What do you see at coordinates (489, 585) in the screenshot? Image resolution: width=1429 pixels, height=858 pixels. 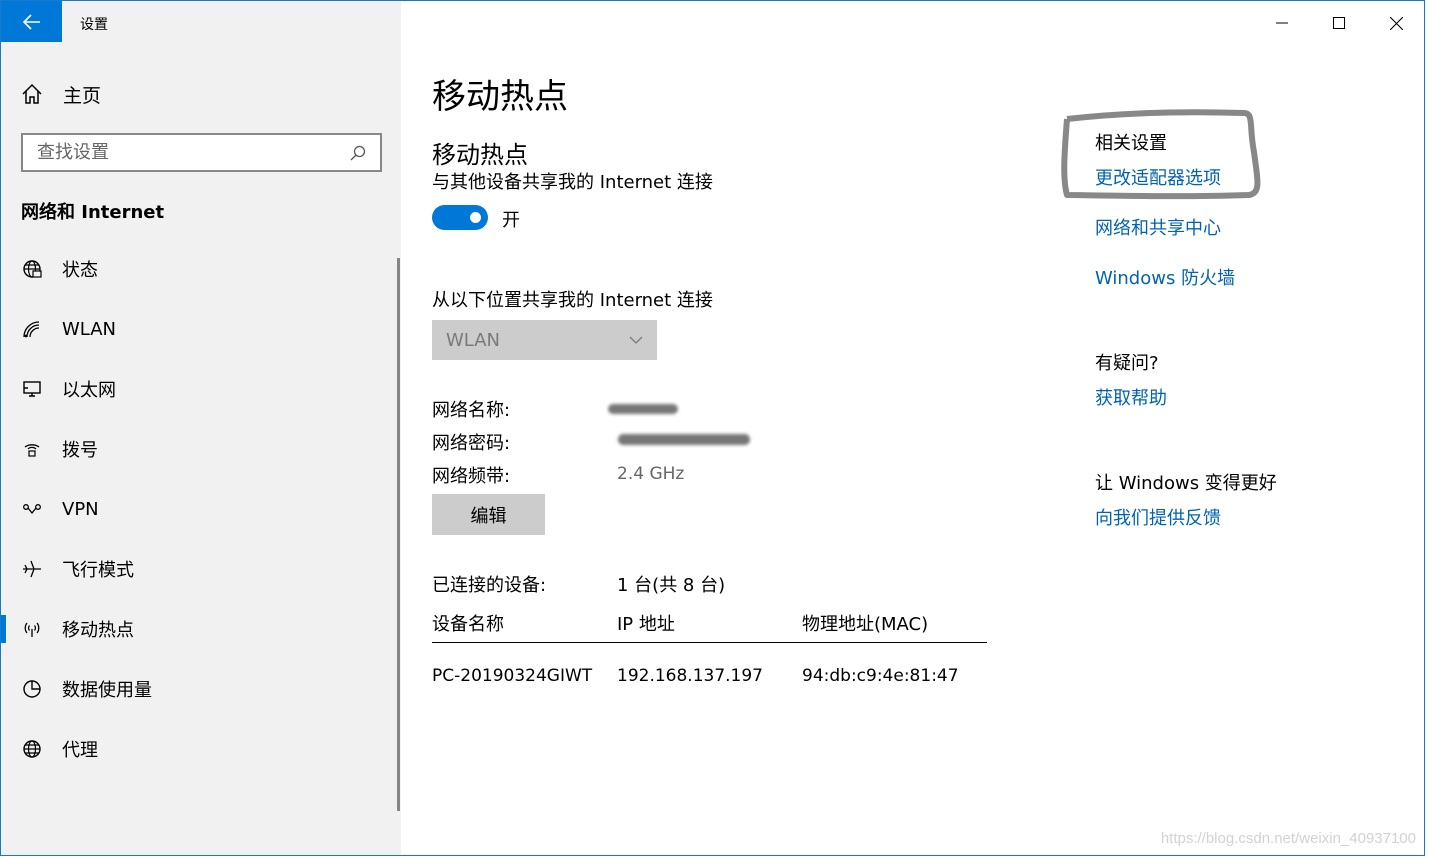 I see `connected-devices-label: 已连接的设备:` at bounding box center [489, 585].